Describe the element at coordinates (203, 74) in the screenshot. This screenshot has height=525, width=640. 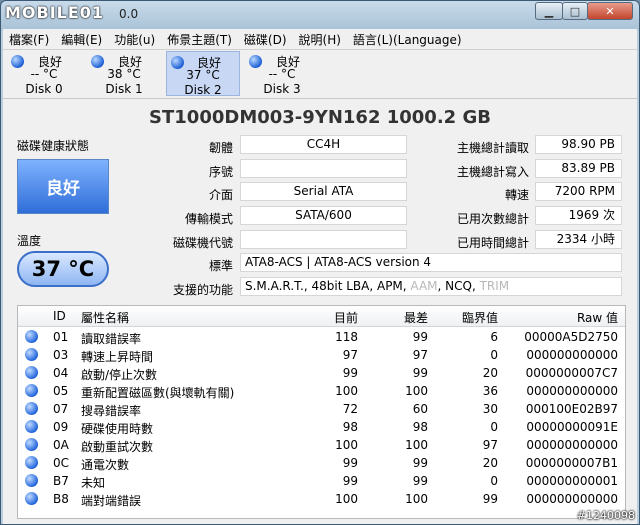
I see `disk-tab-2: 良好 37 °C Disk 2` at that location.